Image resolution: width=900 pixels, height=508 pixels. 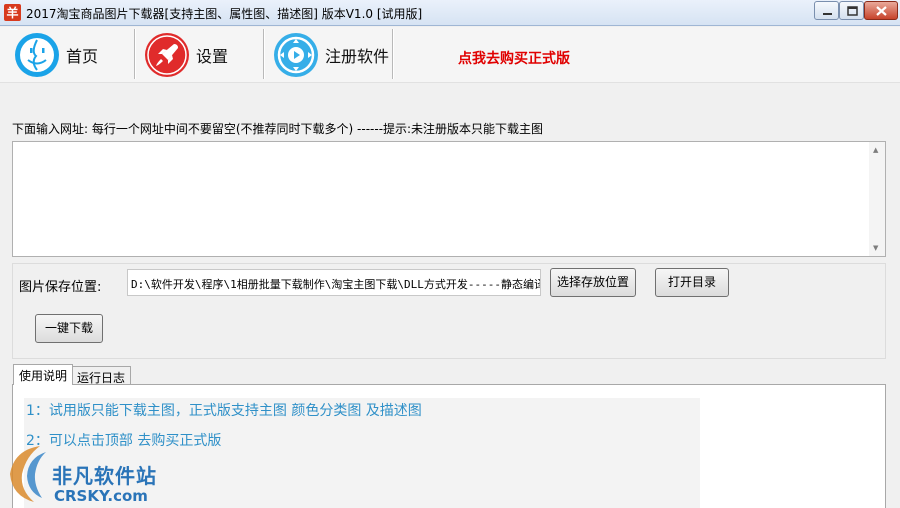 I want to click on maximize-button, so click(x=851, y=10).